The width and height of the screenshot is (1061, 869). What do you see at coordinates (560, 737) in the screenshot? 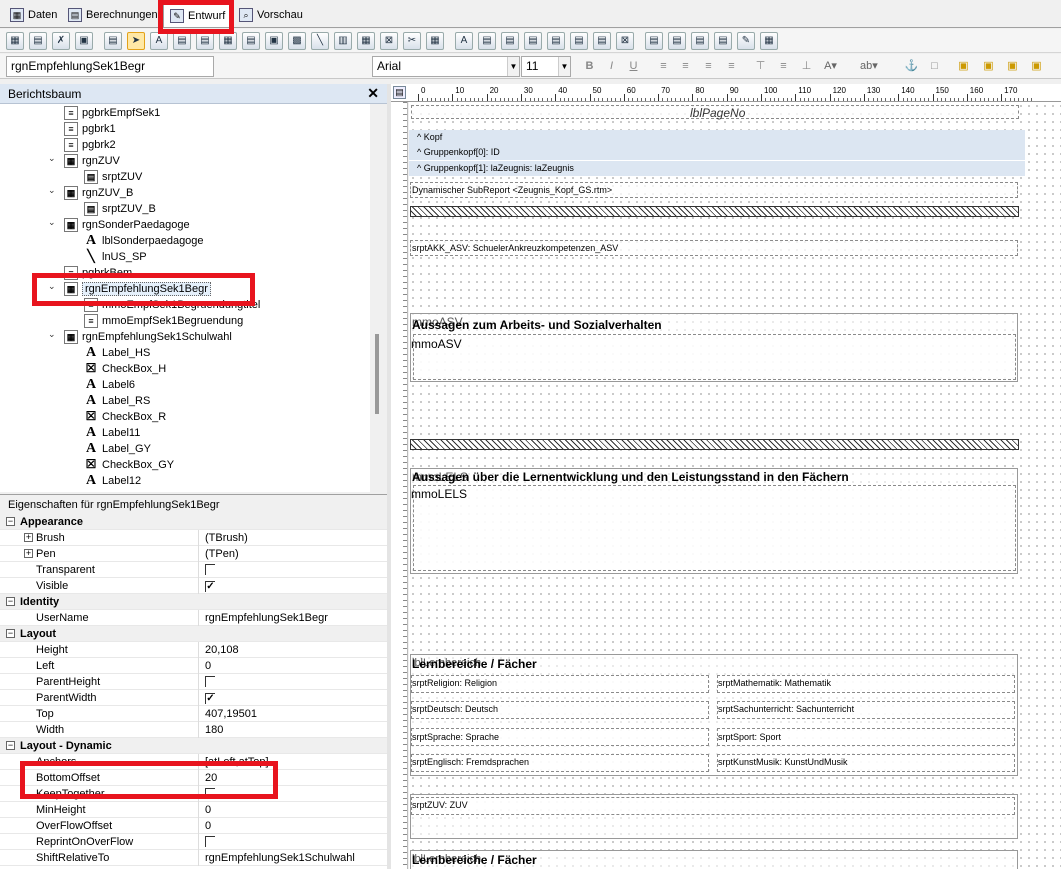
I see `subreport-sprache: srptSprache: Sprache` at bounding box center [560, 737].